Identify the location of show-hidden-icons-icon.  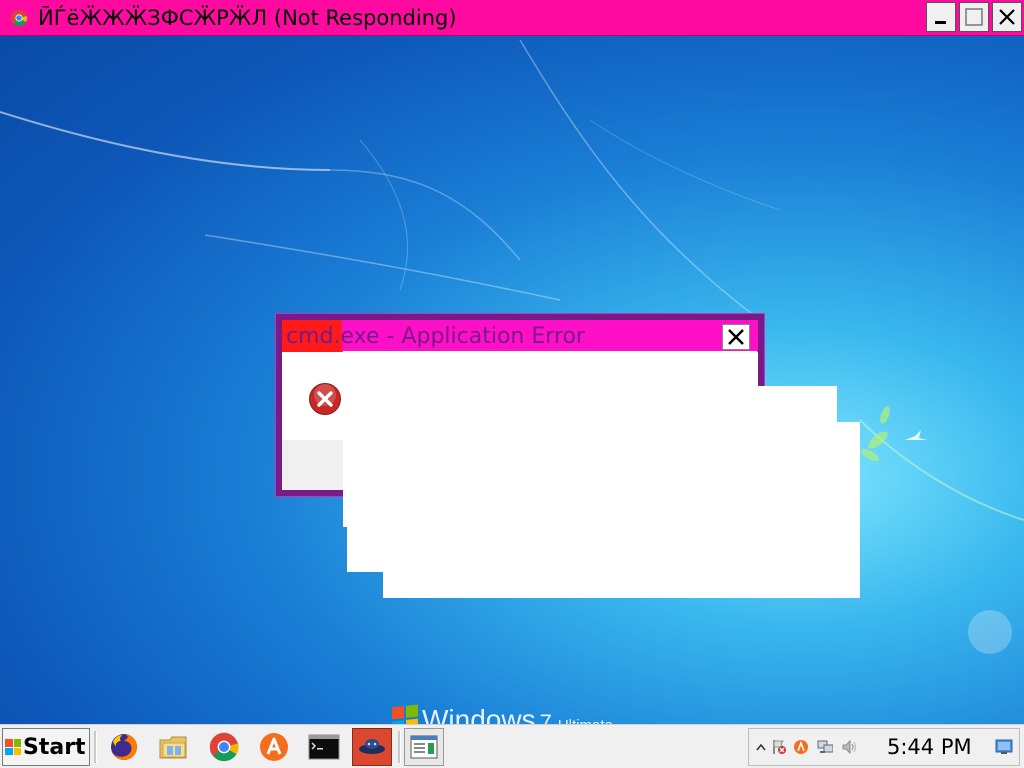
(761, 747).